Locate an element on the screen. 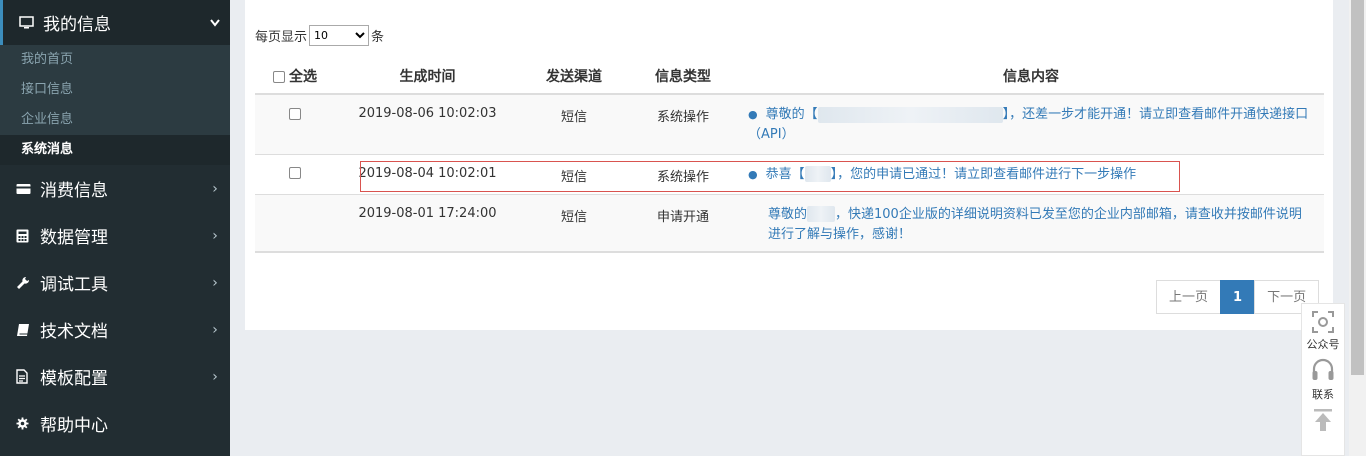  menu-data-management-label: 数据管理 is located at coordinates (74, 238).